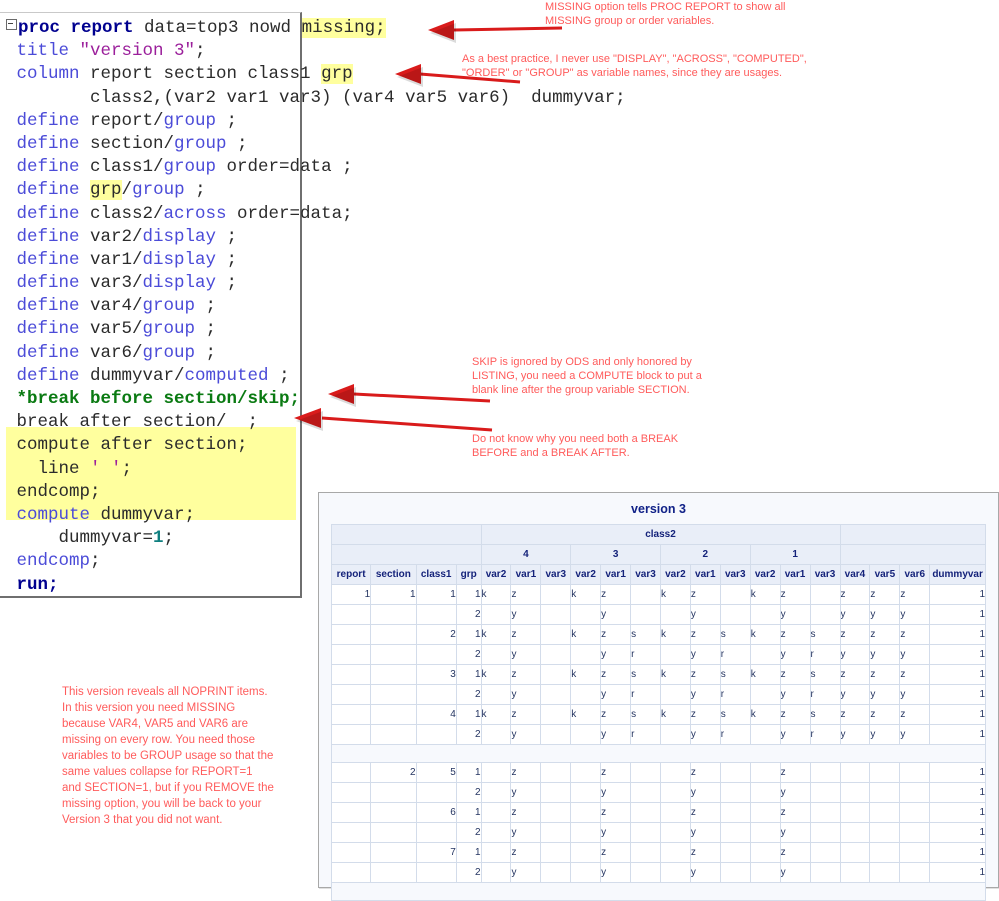 The image size is (999, 901). I want to click on code-line: define dummyvar/computed ;, so click(260, 376).